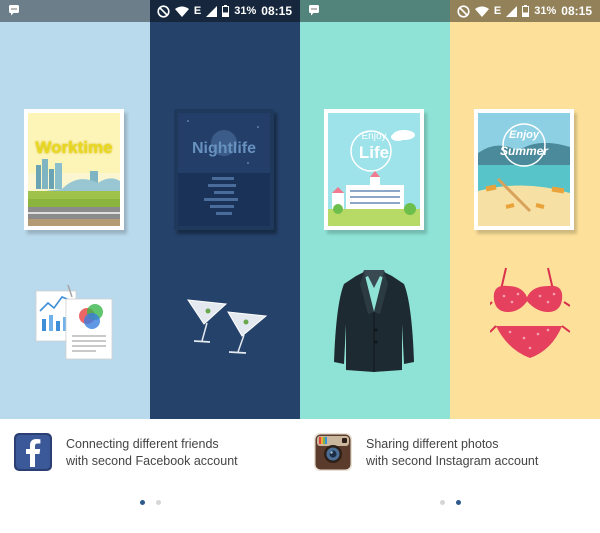 The width and height of the screenshot is (600, 533). What do you see at coordinates (374, 146) in the screenshot?
I see `poster-label-enjoy-life: Enjoy Life` at bounding box center [374, 146].